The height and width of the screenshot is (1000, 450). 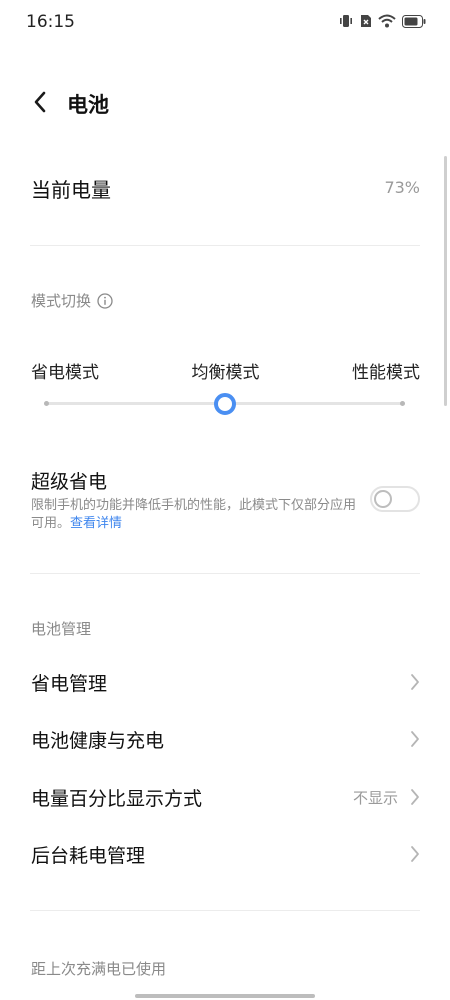 I want to click on mode-switch-label: 模式切换, so click(x=72, y=301).